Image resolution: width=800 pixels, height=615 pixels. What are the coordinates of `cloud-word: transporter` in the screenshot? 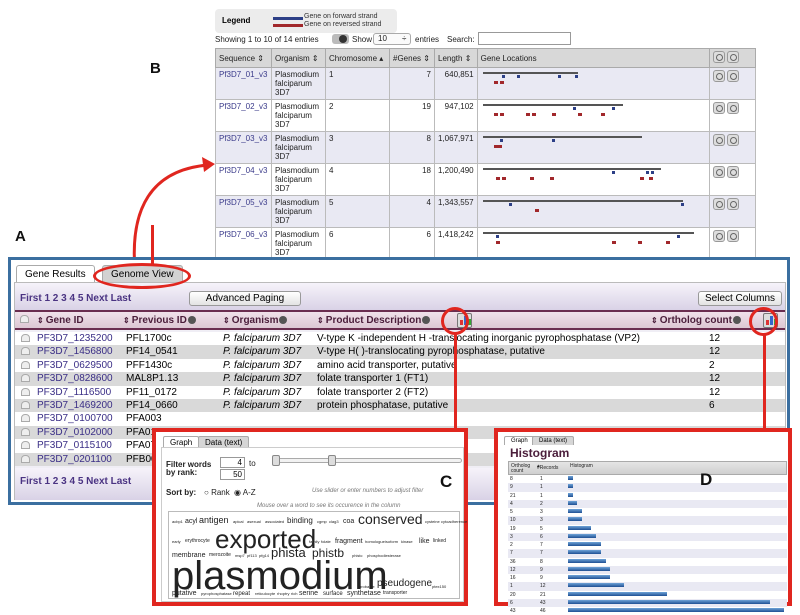 It's located at (395, 593).